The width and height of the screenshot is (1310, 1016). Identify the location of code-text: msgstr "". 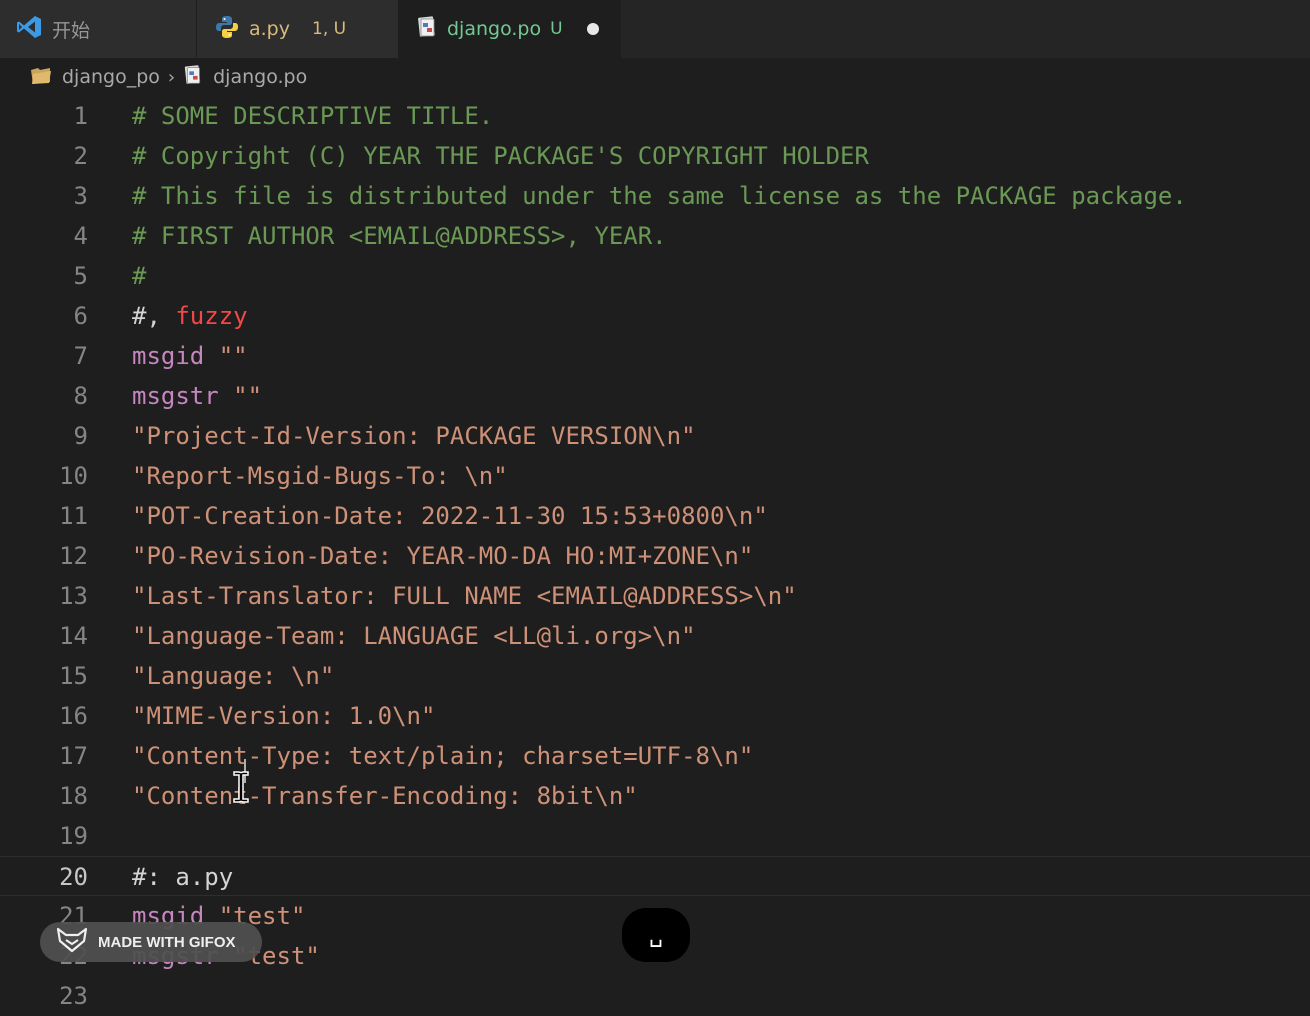
(197, 396).